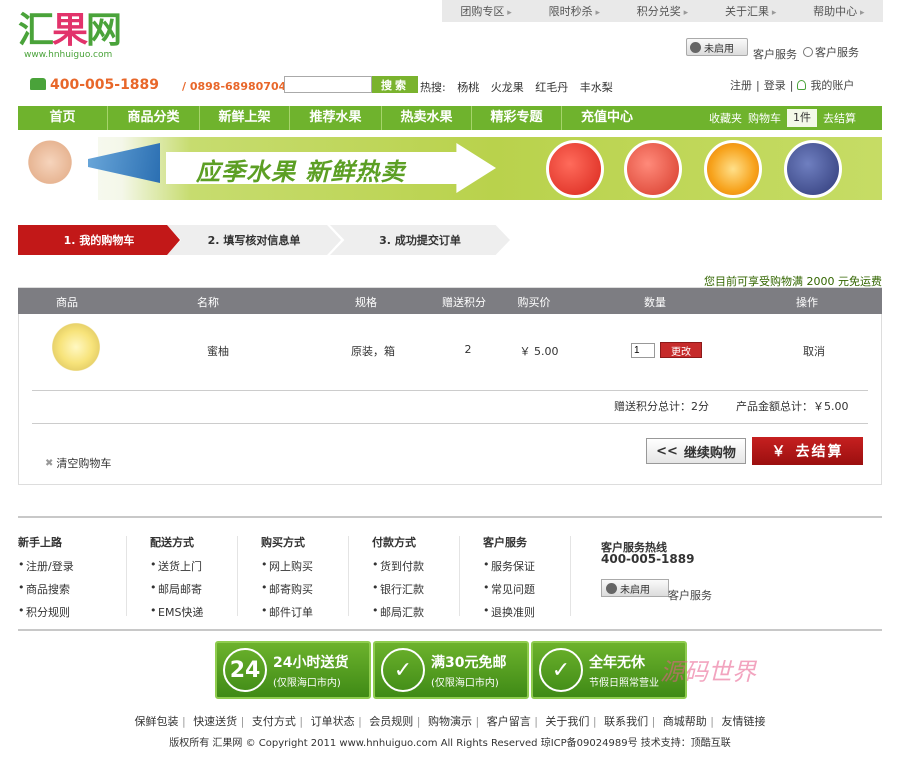  Describe the element at coordinates (73, 350) in the screenshot. I see `product-image` at that location.